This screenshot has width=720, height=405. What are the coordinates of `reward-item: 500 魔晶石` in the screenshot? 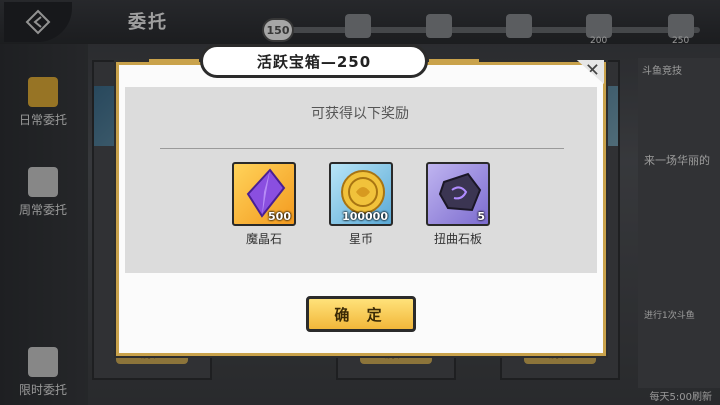 It's located at (264, 204).